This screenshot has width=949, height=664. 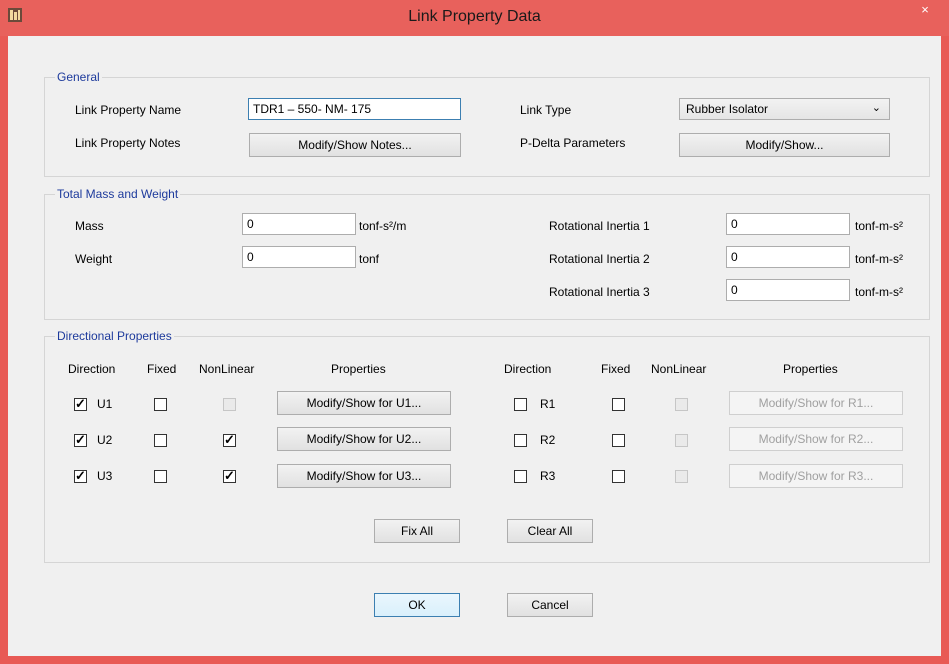 What do you see at coordinates (618, 404) in the screenshot?
I see `fixed-r1-checkbox` at bounding box center [618, 404].